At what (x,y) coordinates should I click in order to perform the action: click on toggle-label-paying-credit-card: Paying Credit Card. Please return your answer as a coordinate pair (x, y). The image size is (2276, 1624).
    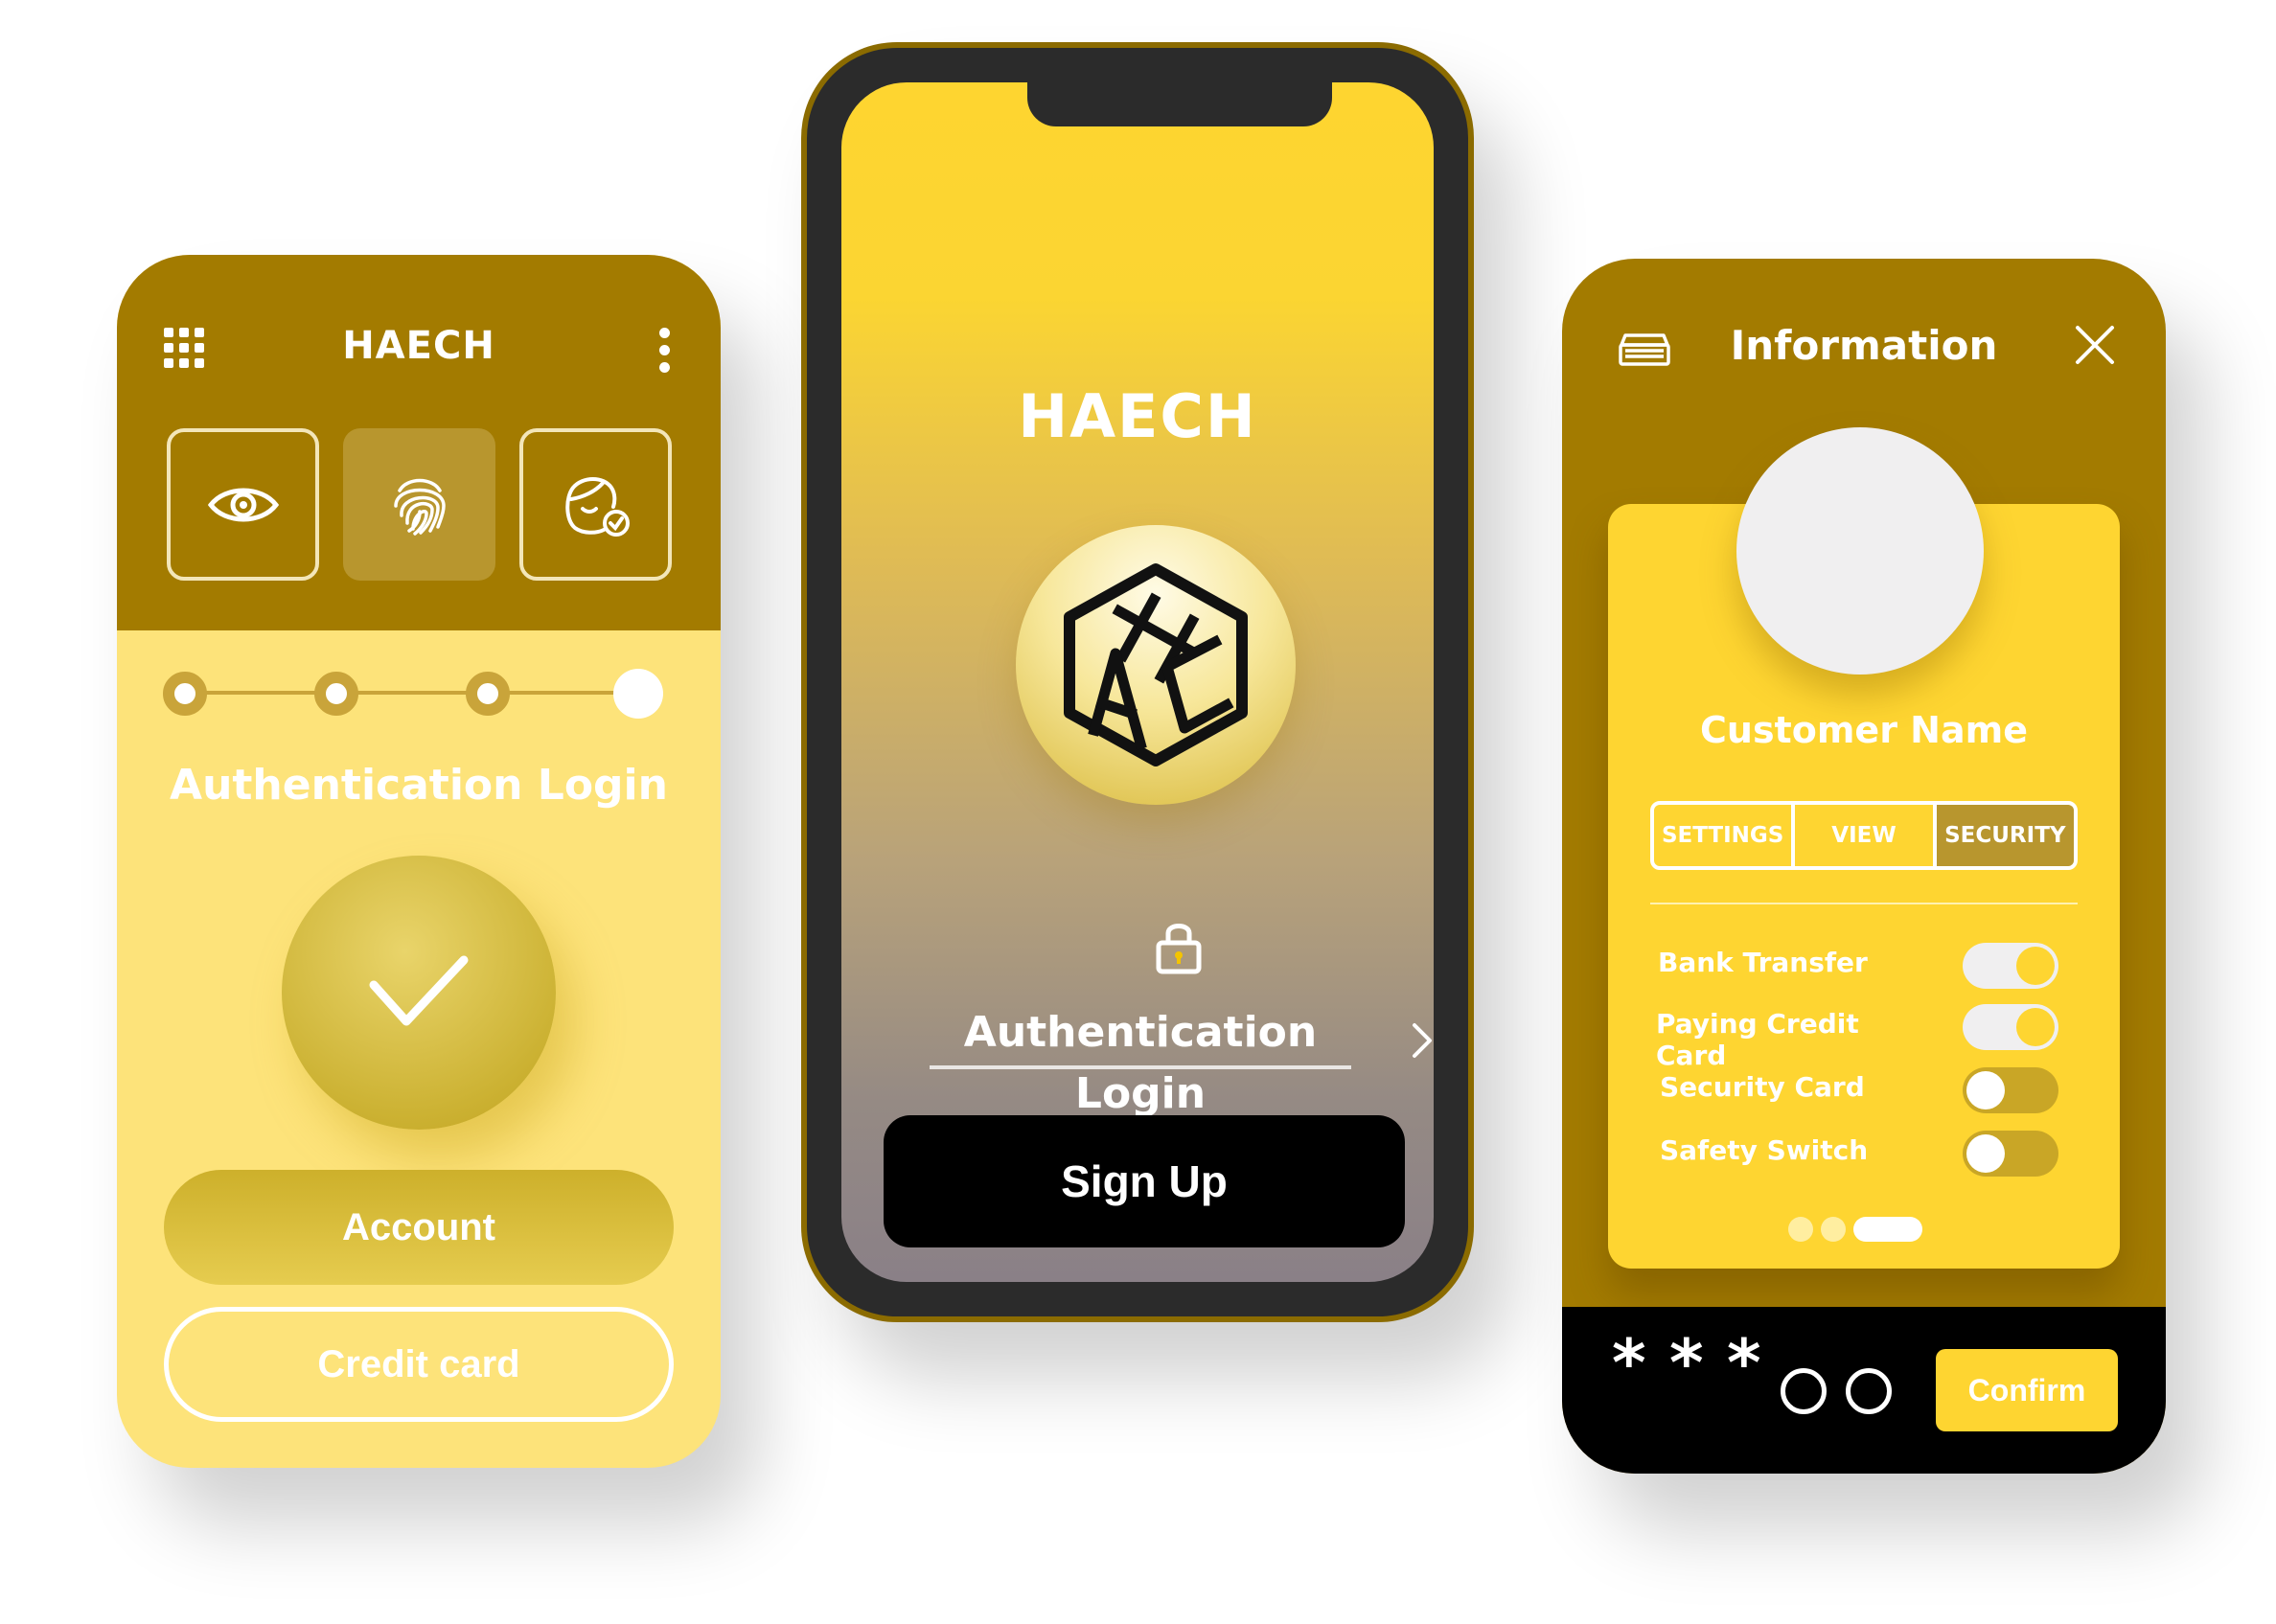
    Looking at the image, I should click on (1757, 1039).